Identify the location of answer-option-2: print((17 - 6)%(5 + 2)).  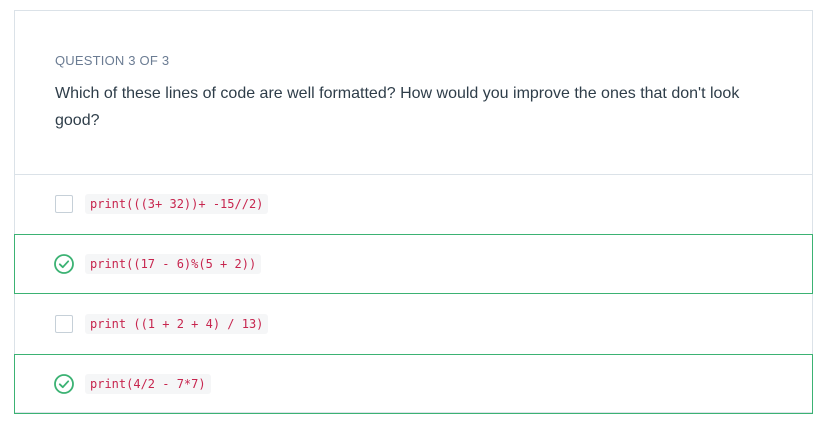
(413, 264).